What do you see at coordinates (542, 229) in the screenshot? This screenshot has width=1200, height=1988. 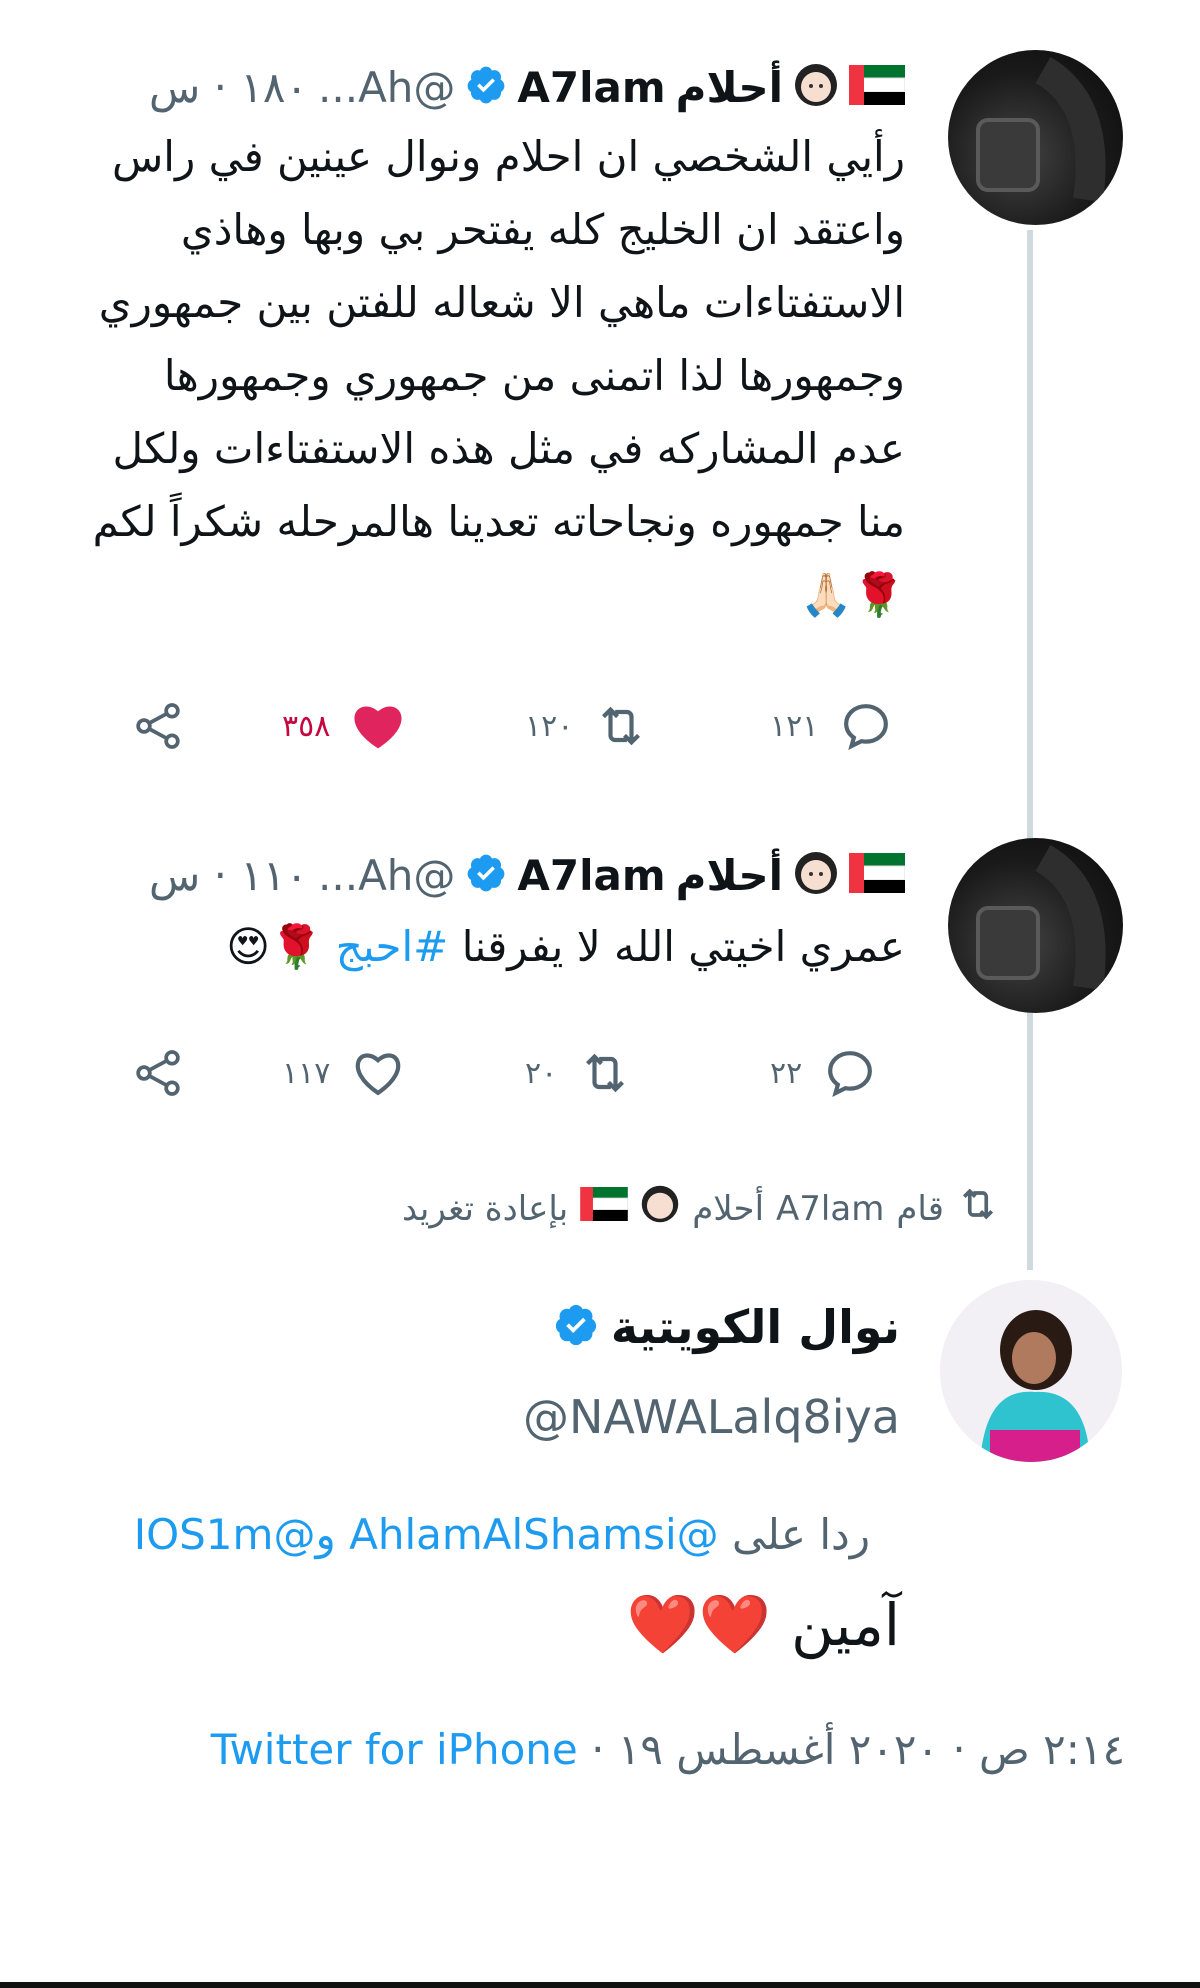 I see `tweet-line: واعتقد ان الخليج كله يفتحر بي وبها وهاذي` at bounding box center [542, 229].